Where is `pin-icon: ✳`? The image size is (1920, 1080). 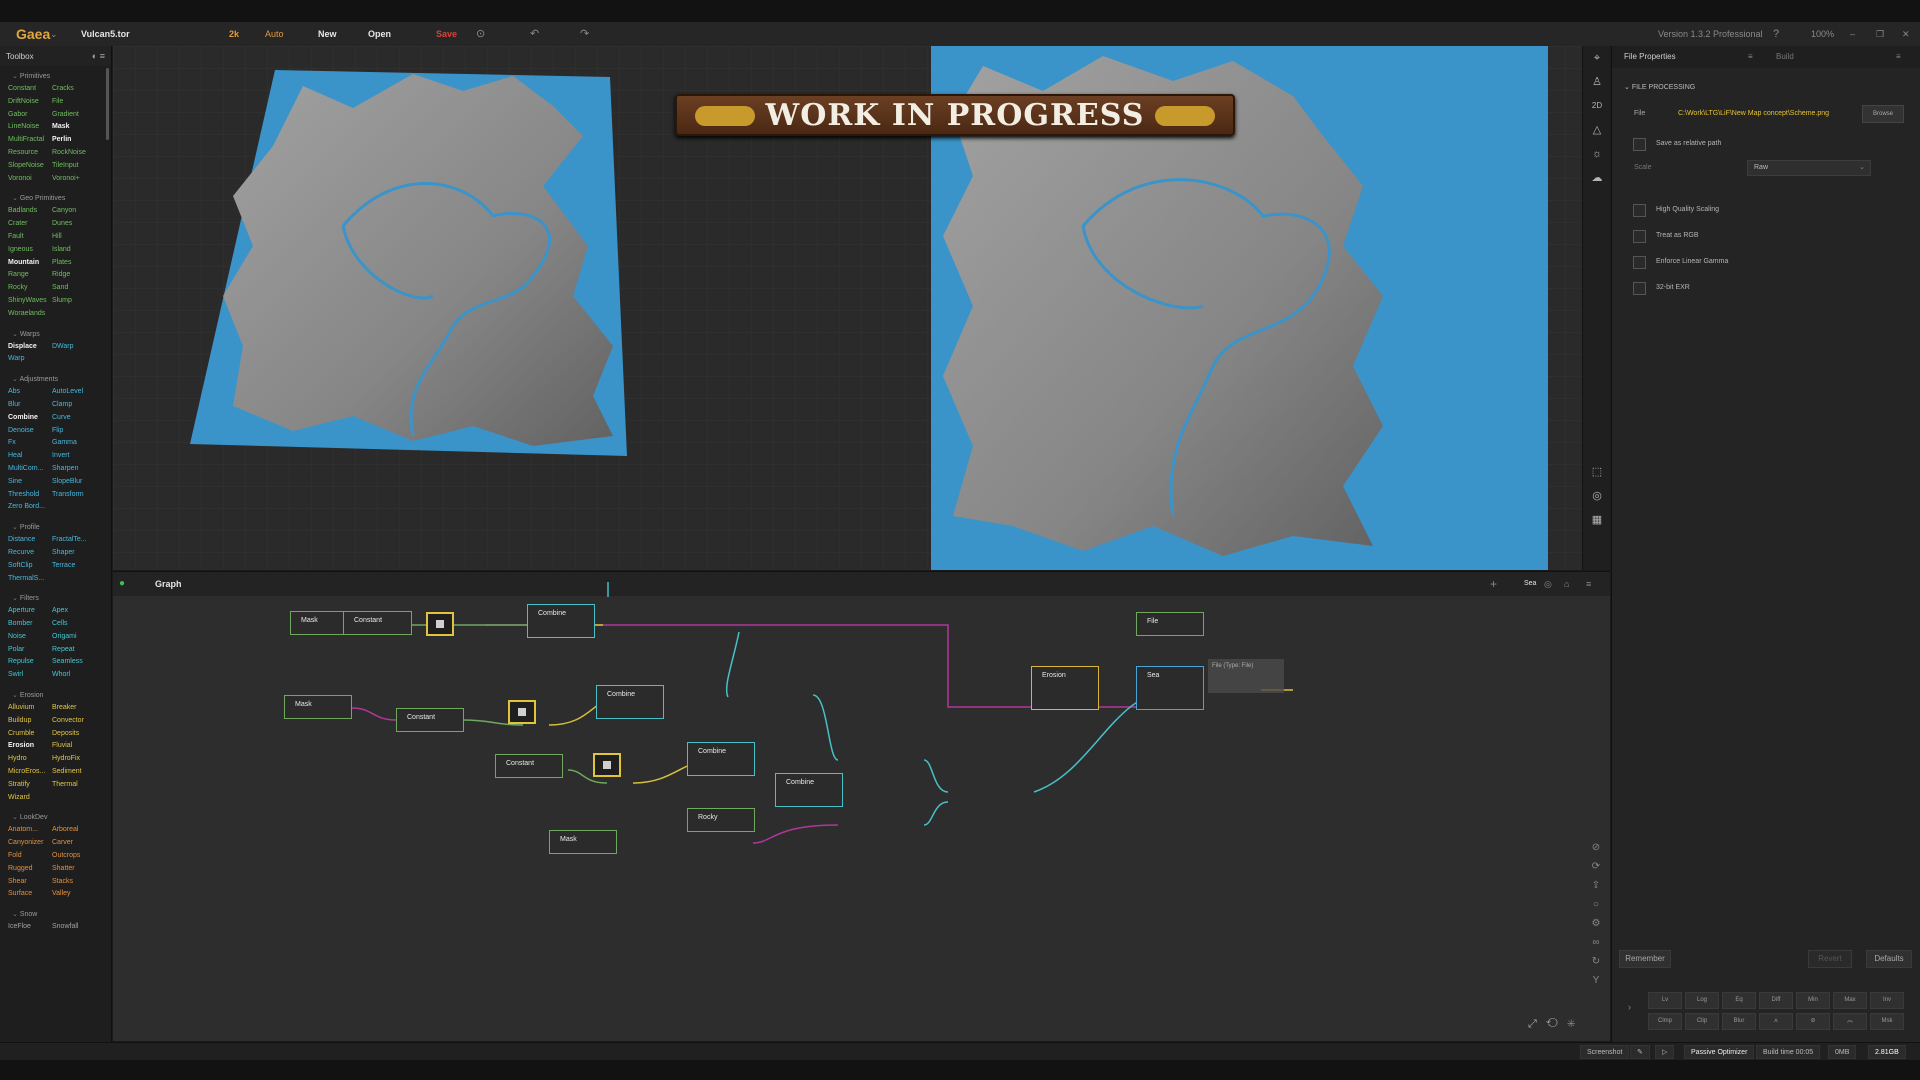 pin-icon: ✳ is located at coordinates (1571, 1024).